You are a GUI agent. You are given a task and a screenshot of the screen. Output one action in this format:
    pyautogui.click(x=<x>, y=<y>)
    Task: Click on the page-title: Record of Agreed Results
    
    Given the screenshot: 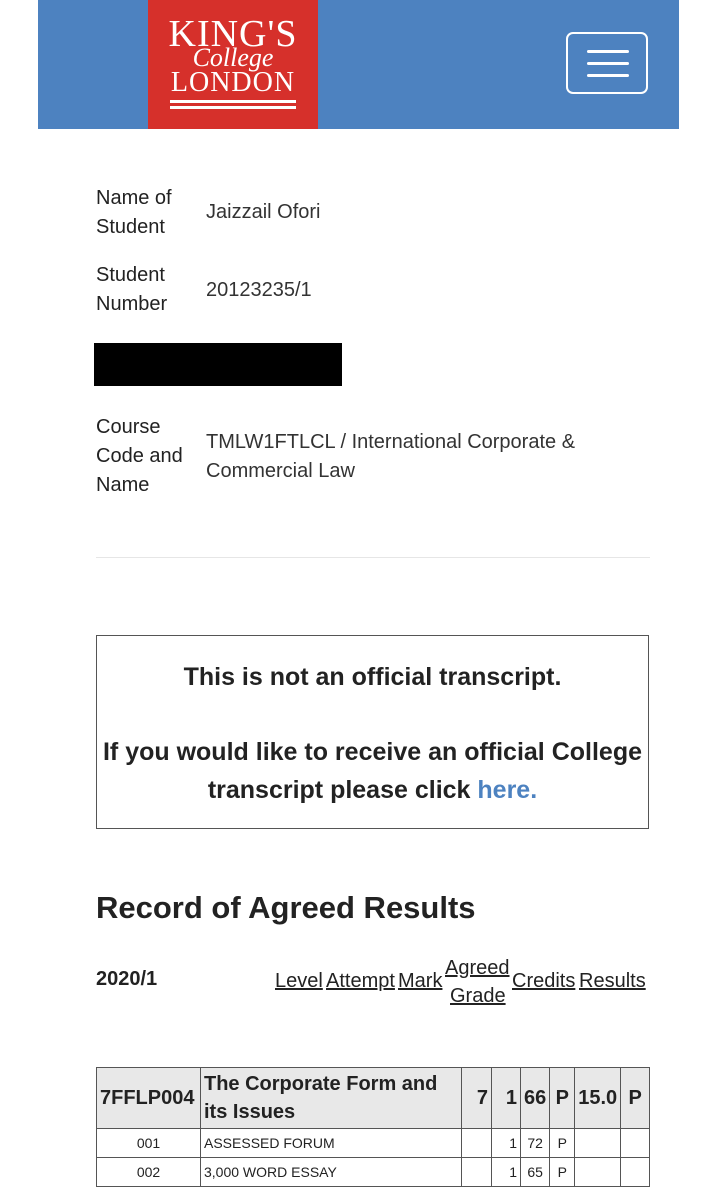 What is the action you would take?
    pyautogui.click(x=286, y=907)
    